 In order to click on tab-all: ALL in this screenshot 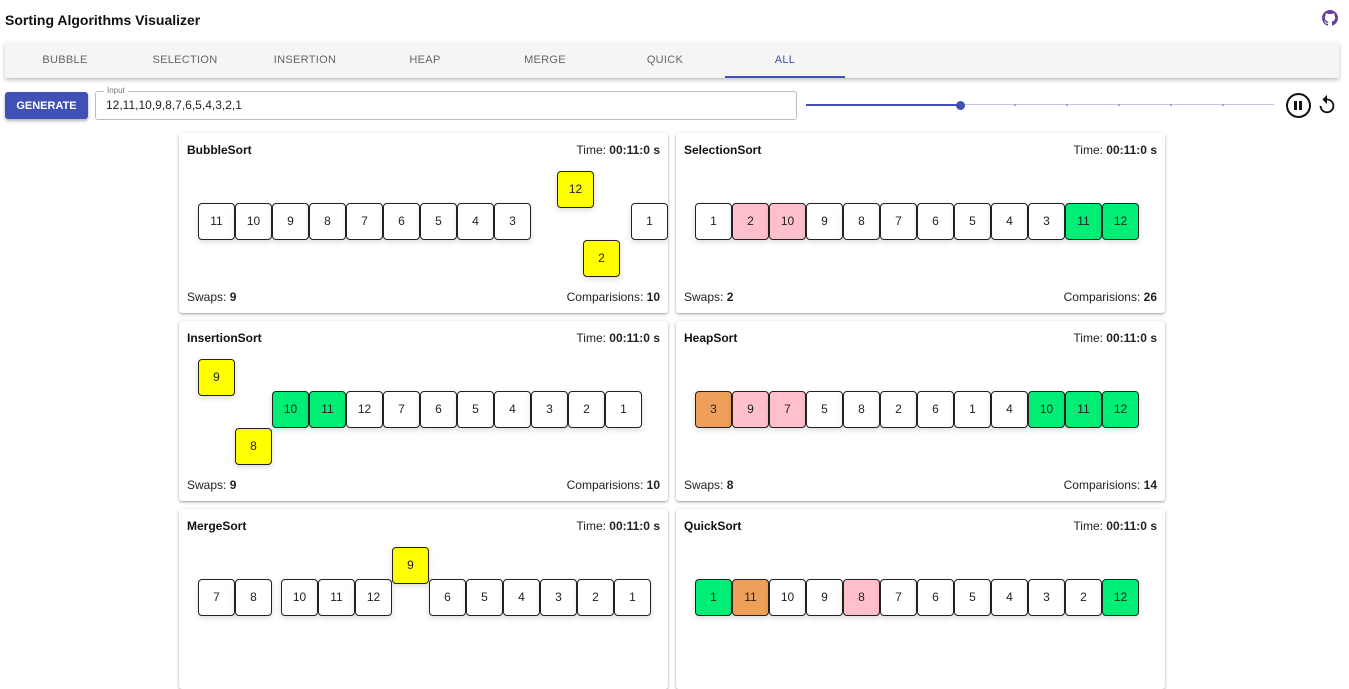, I will do `click(785, 60)`.